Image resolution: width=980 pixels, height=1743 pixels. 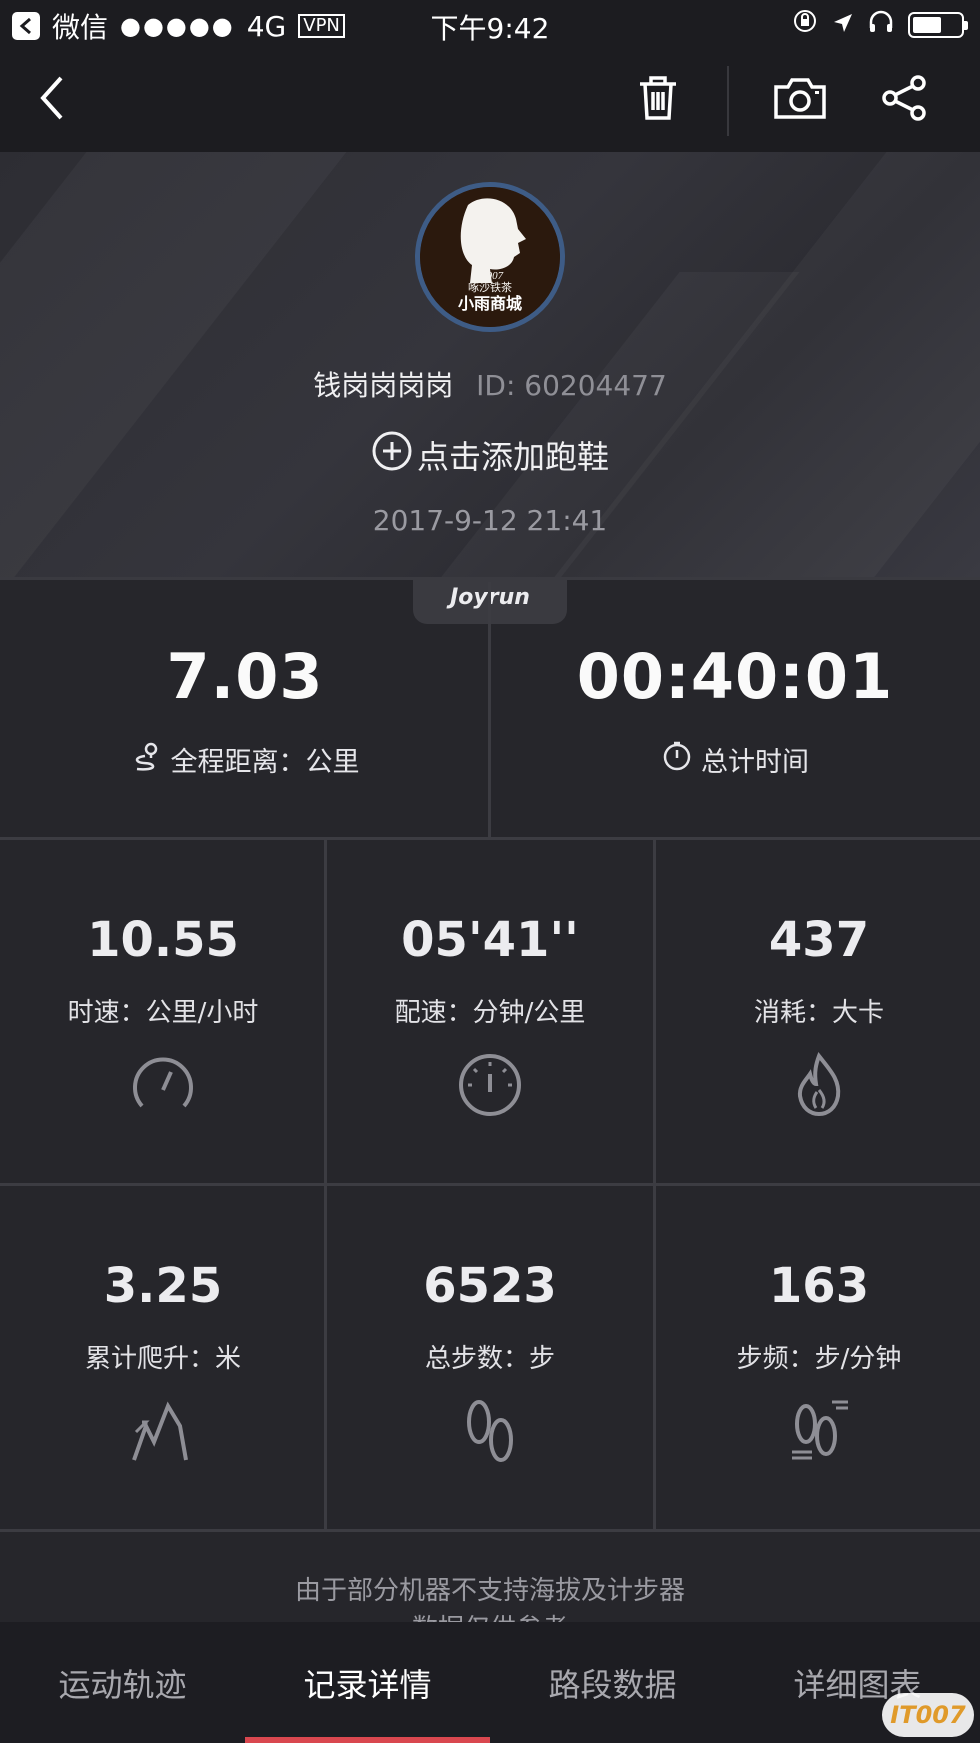 I want to click on duration-label-row: 总计时间, so click(x=735, y=759).